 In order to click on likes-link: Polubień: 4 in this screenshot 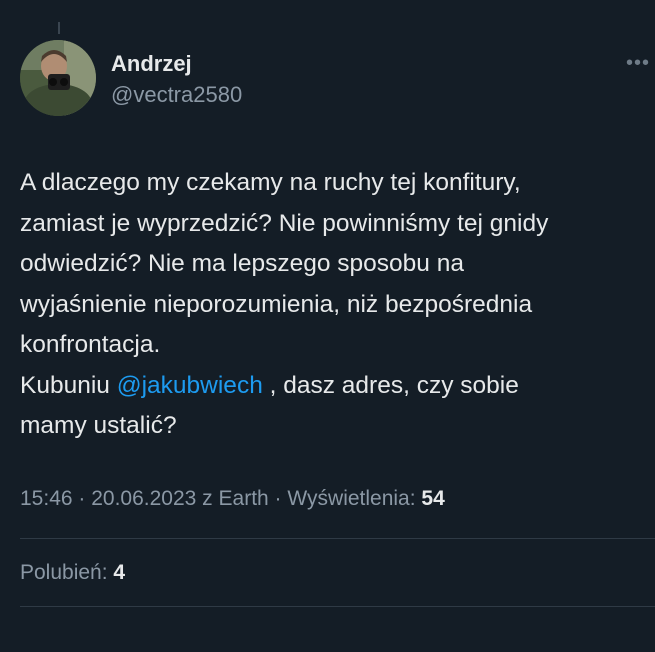, I will do `click(72, 573)`.